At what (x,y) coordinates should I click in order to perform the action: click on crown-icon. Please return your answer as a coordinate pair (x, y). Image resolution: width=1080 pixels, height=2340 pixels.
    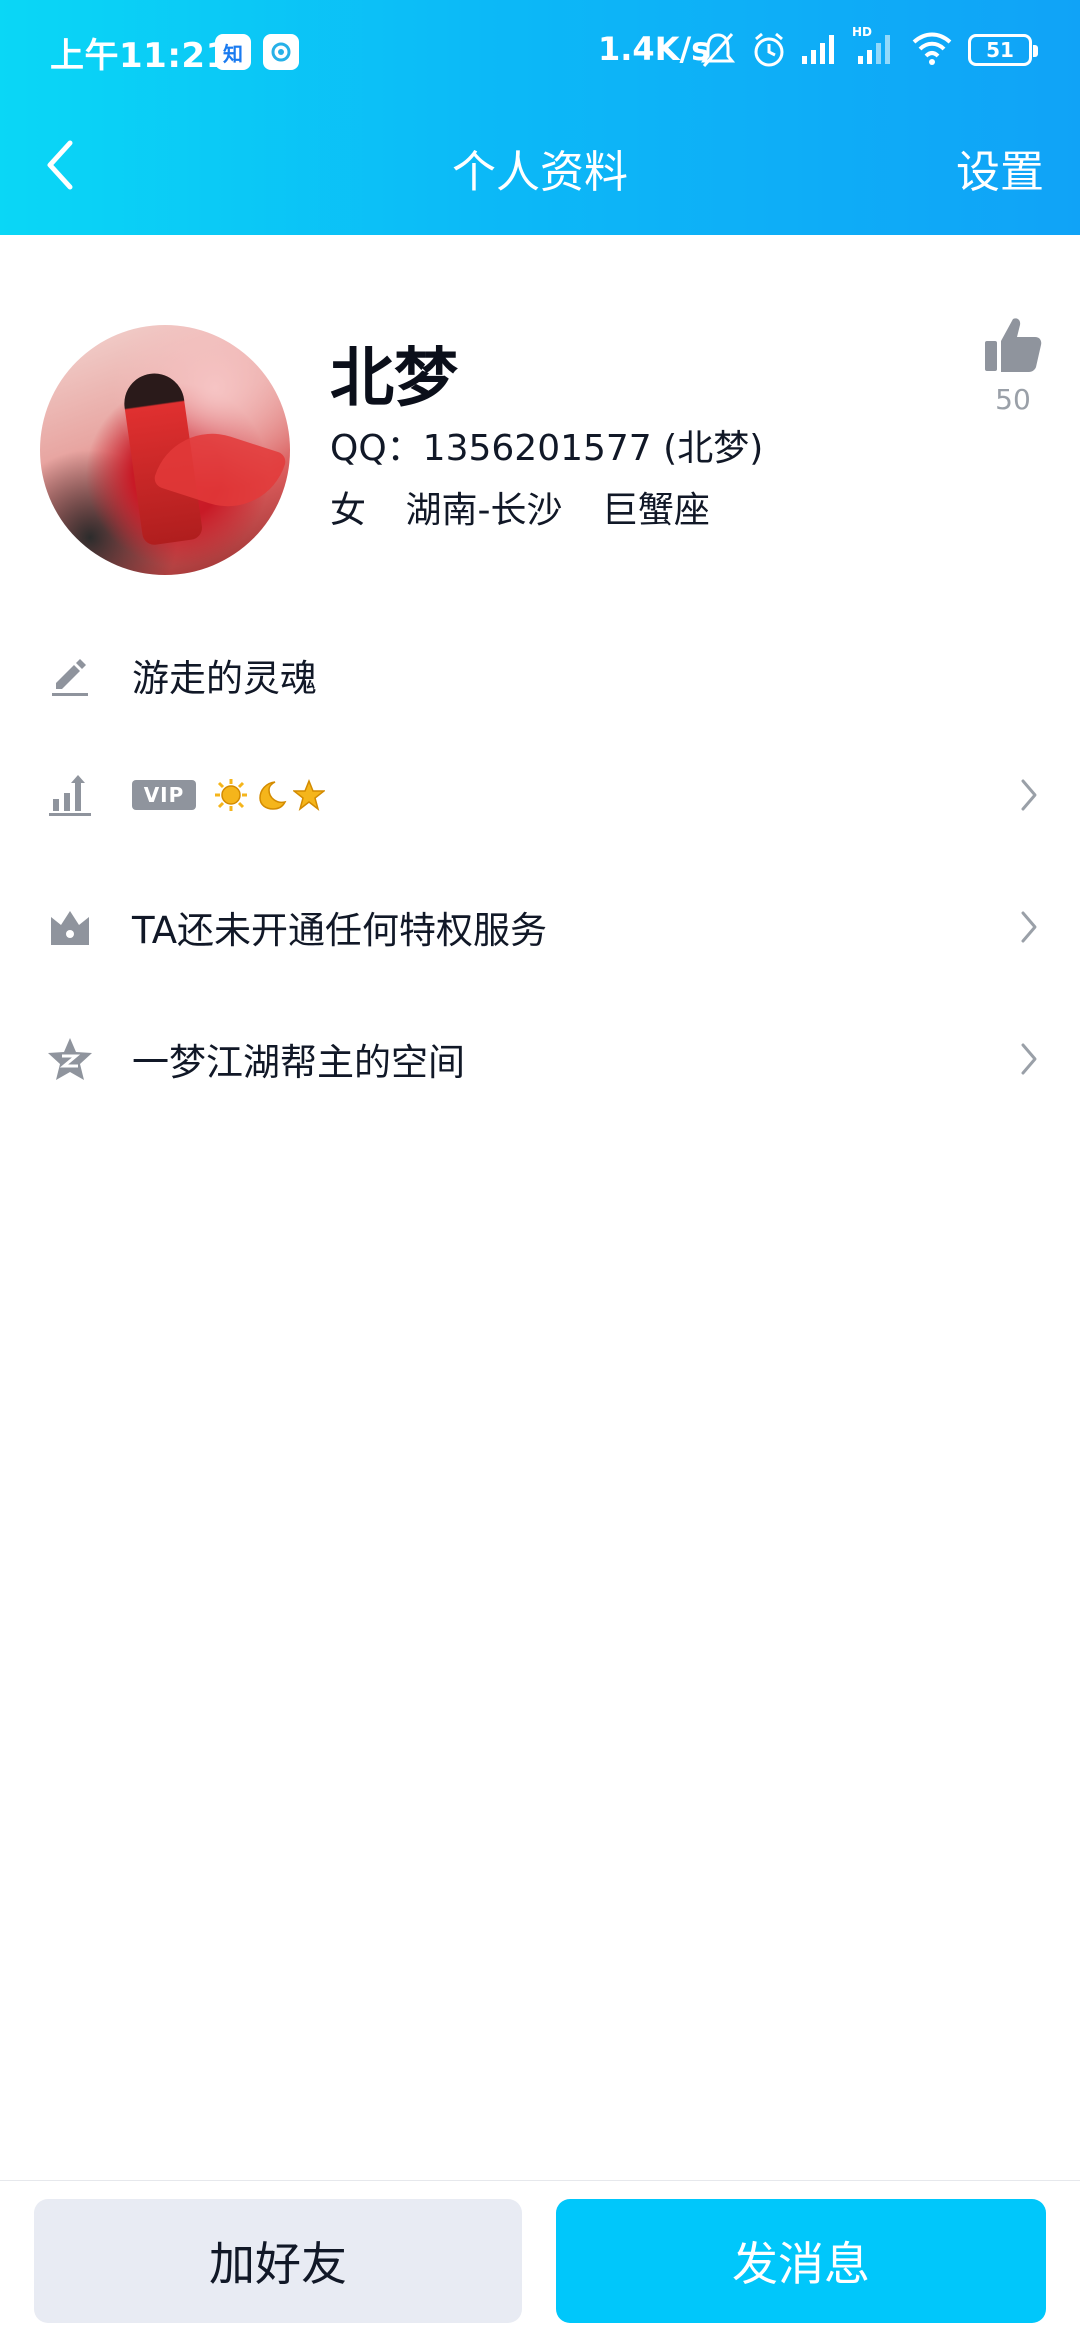
    Looking at the image, I should click on (70, 927).